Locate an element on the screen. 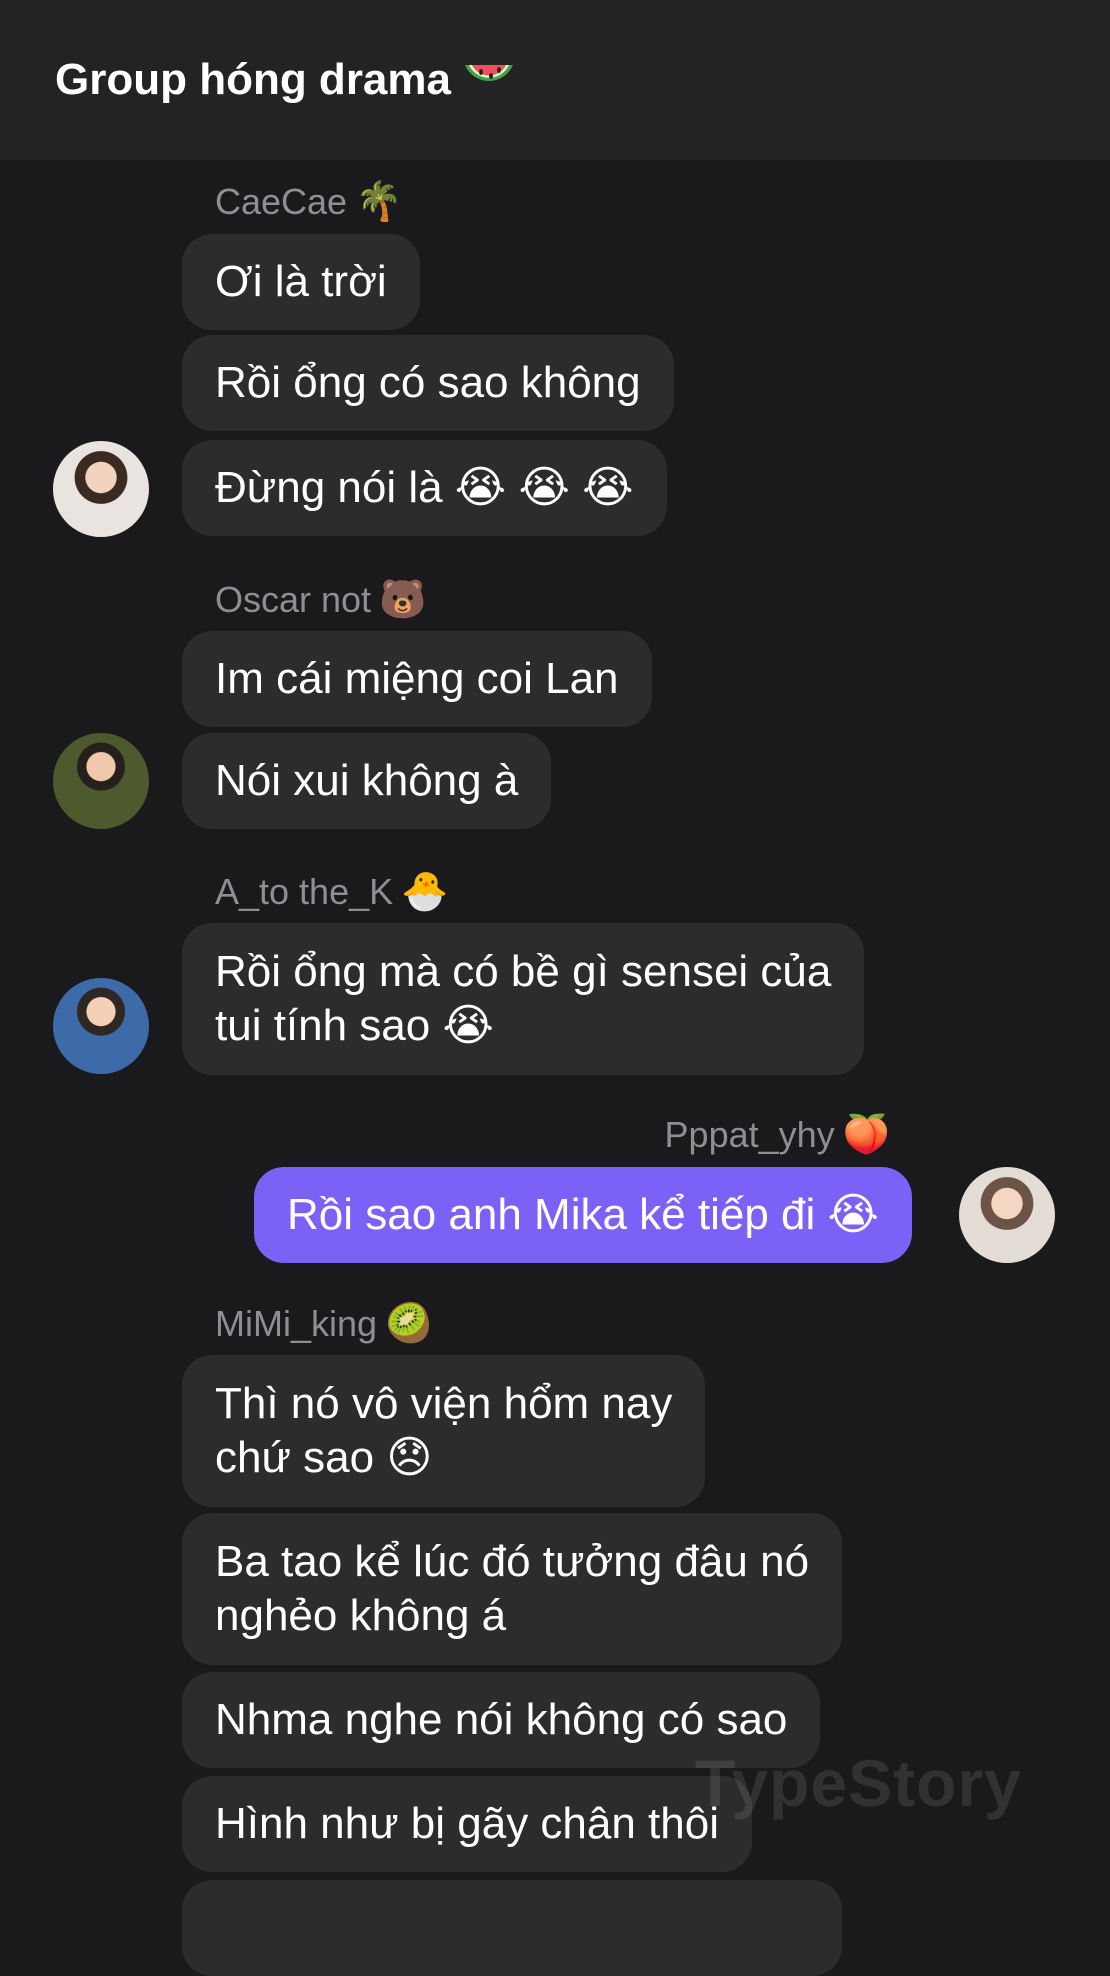 The image size is (1110, 1976). message-bubble-mine: Rồi sao anh Mika kể tiếp đi 😭 is located at coordinates (583, 1215).